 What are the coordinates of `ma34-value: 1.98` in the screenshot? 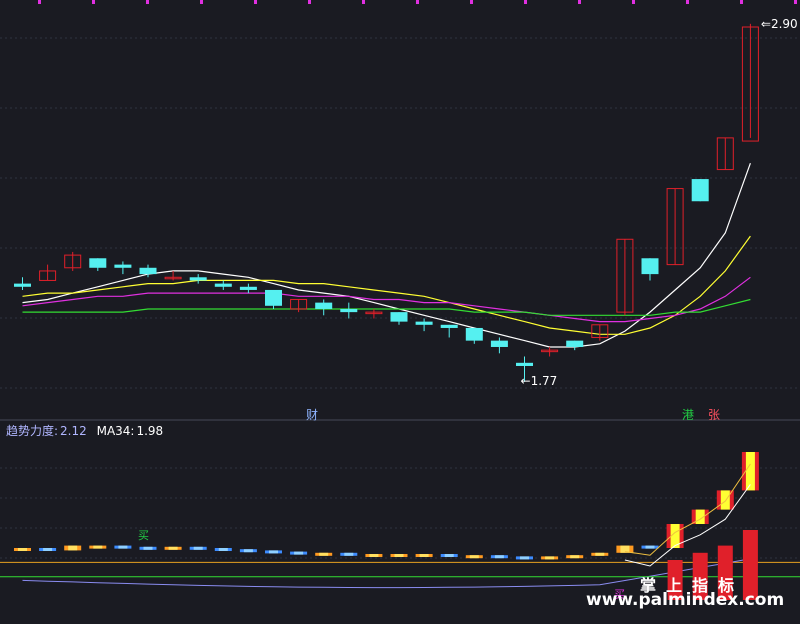 It's located at (150, 431).